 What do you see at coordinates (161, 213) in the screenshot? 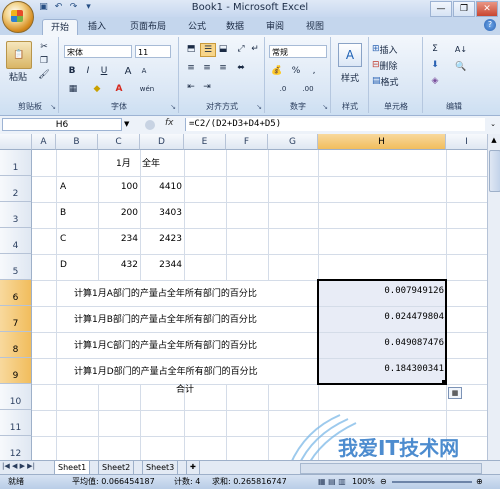
I see `cell-d3: 3403` at bounding box center [161, 213].